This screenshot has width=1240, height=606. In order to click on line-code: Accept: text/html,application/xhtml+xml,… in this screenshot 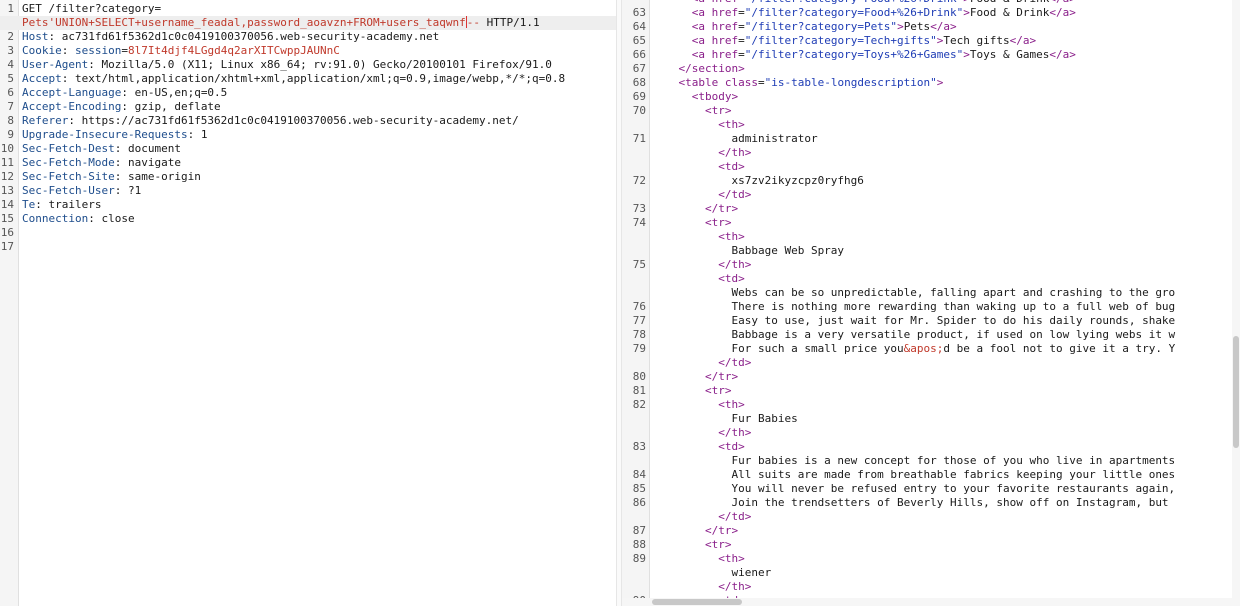, I will do `click(293, 79)`.